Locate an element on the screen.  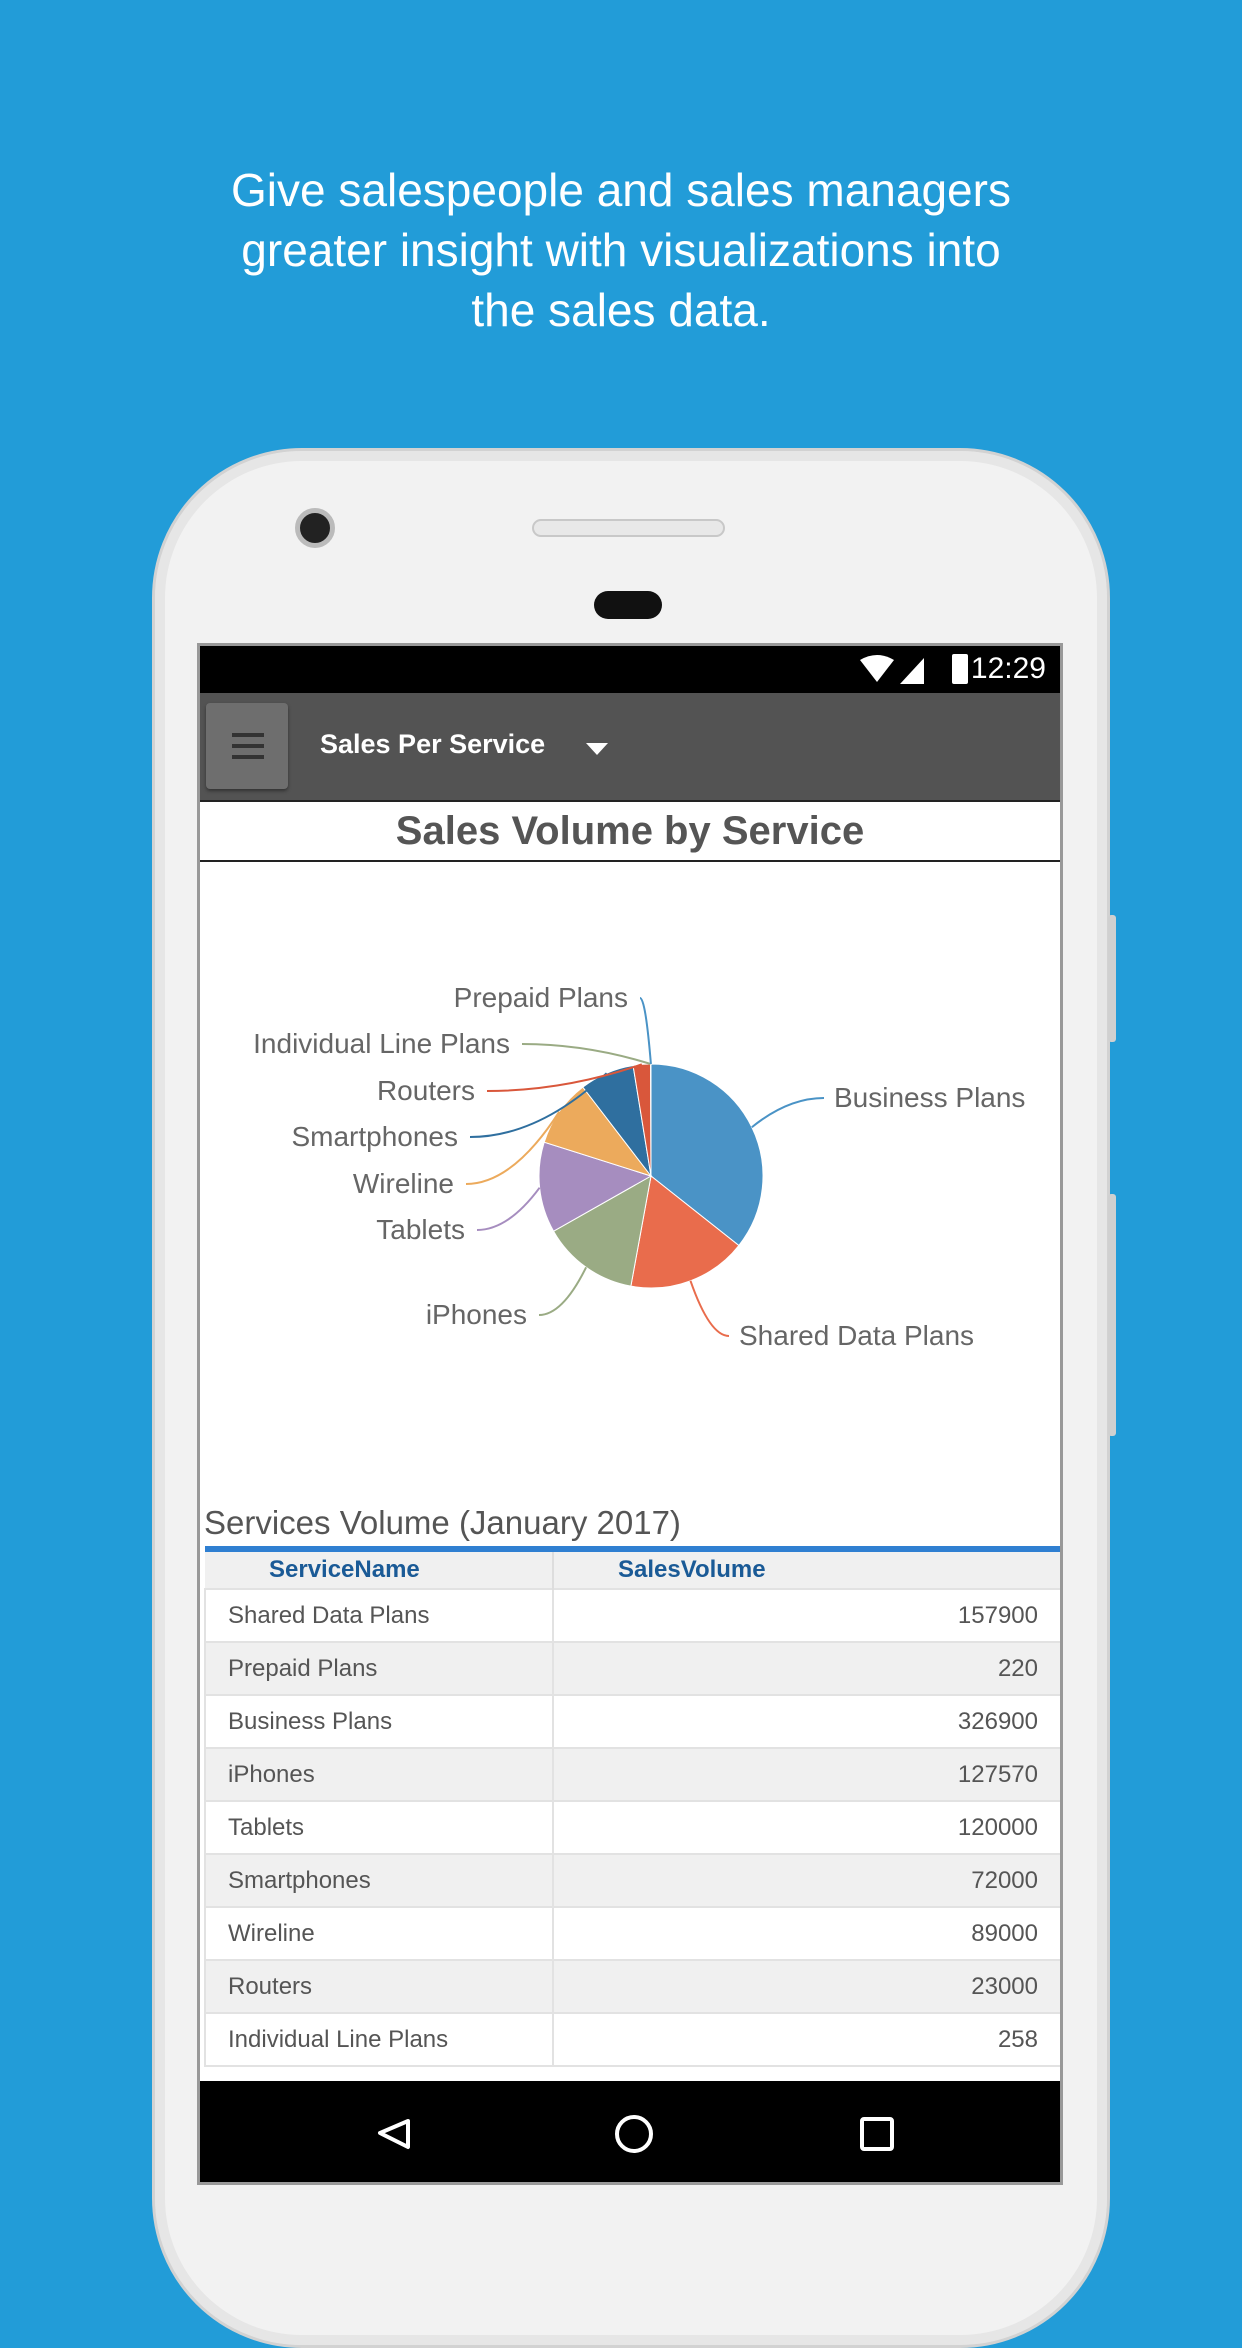
service-name: Smartphones is located at coordinates (379, 1880).